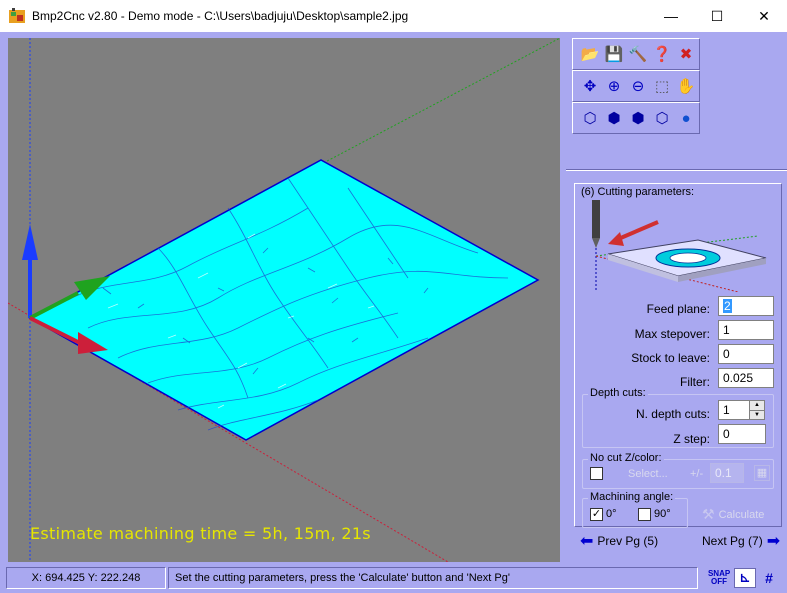  Describe the element at coordinates (628, 541) in the screenshot. I see `prev-page-label: Prev Pg (5)` at that location.